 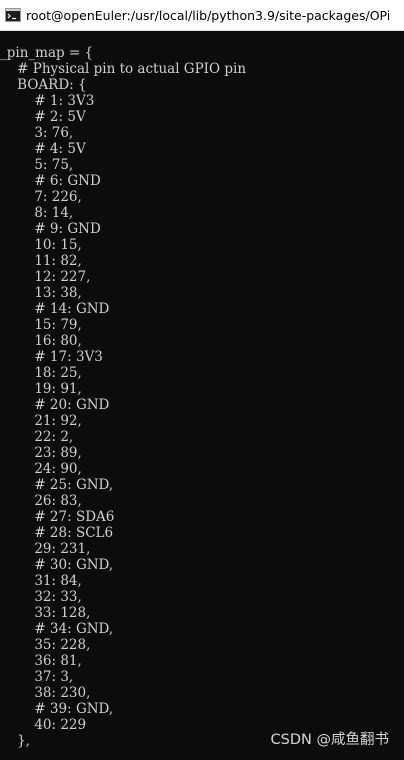 What do you see at coordinates (123, 69) in the screenshot?
I see `console-line: # Physical pin to actual GPIO pin` at bounding box center [123, 69].